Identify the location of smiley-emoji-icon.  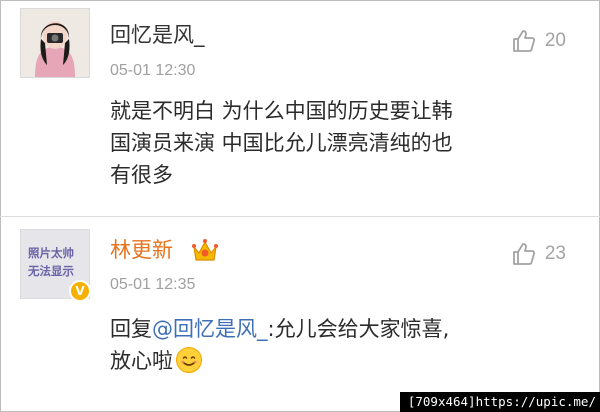
(189, 360).